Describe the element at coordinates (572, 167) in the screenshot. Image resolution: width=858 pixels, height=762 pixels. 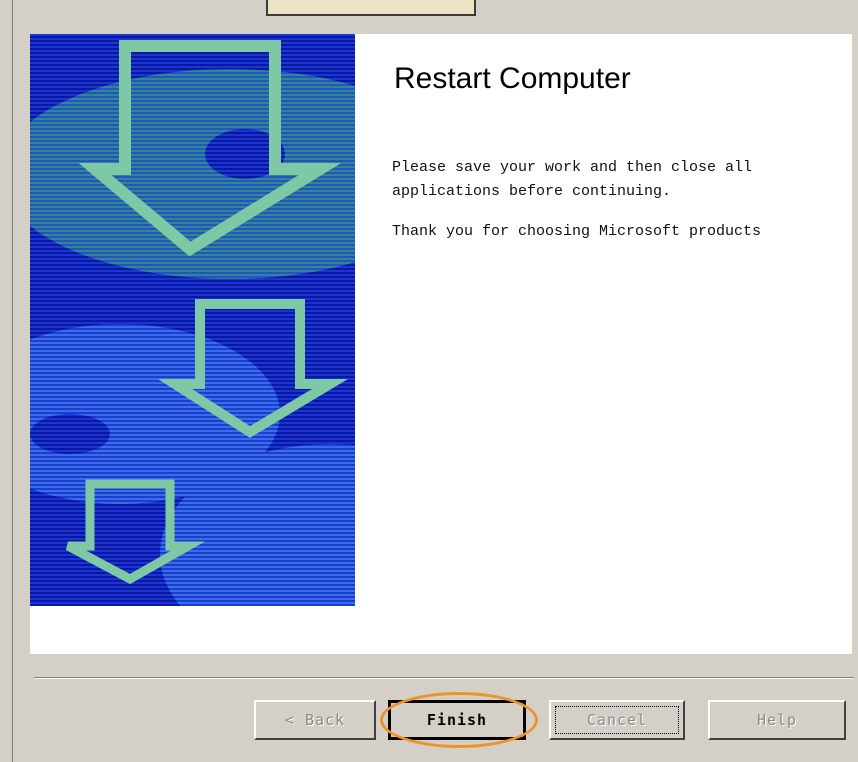
I see `message-line: Please save your work and then close all` at that location.